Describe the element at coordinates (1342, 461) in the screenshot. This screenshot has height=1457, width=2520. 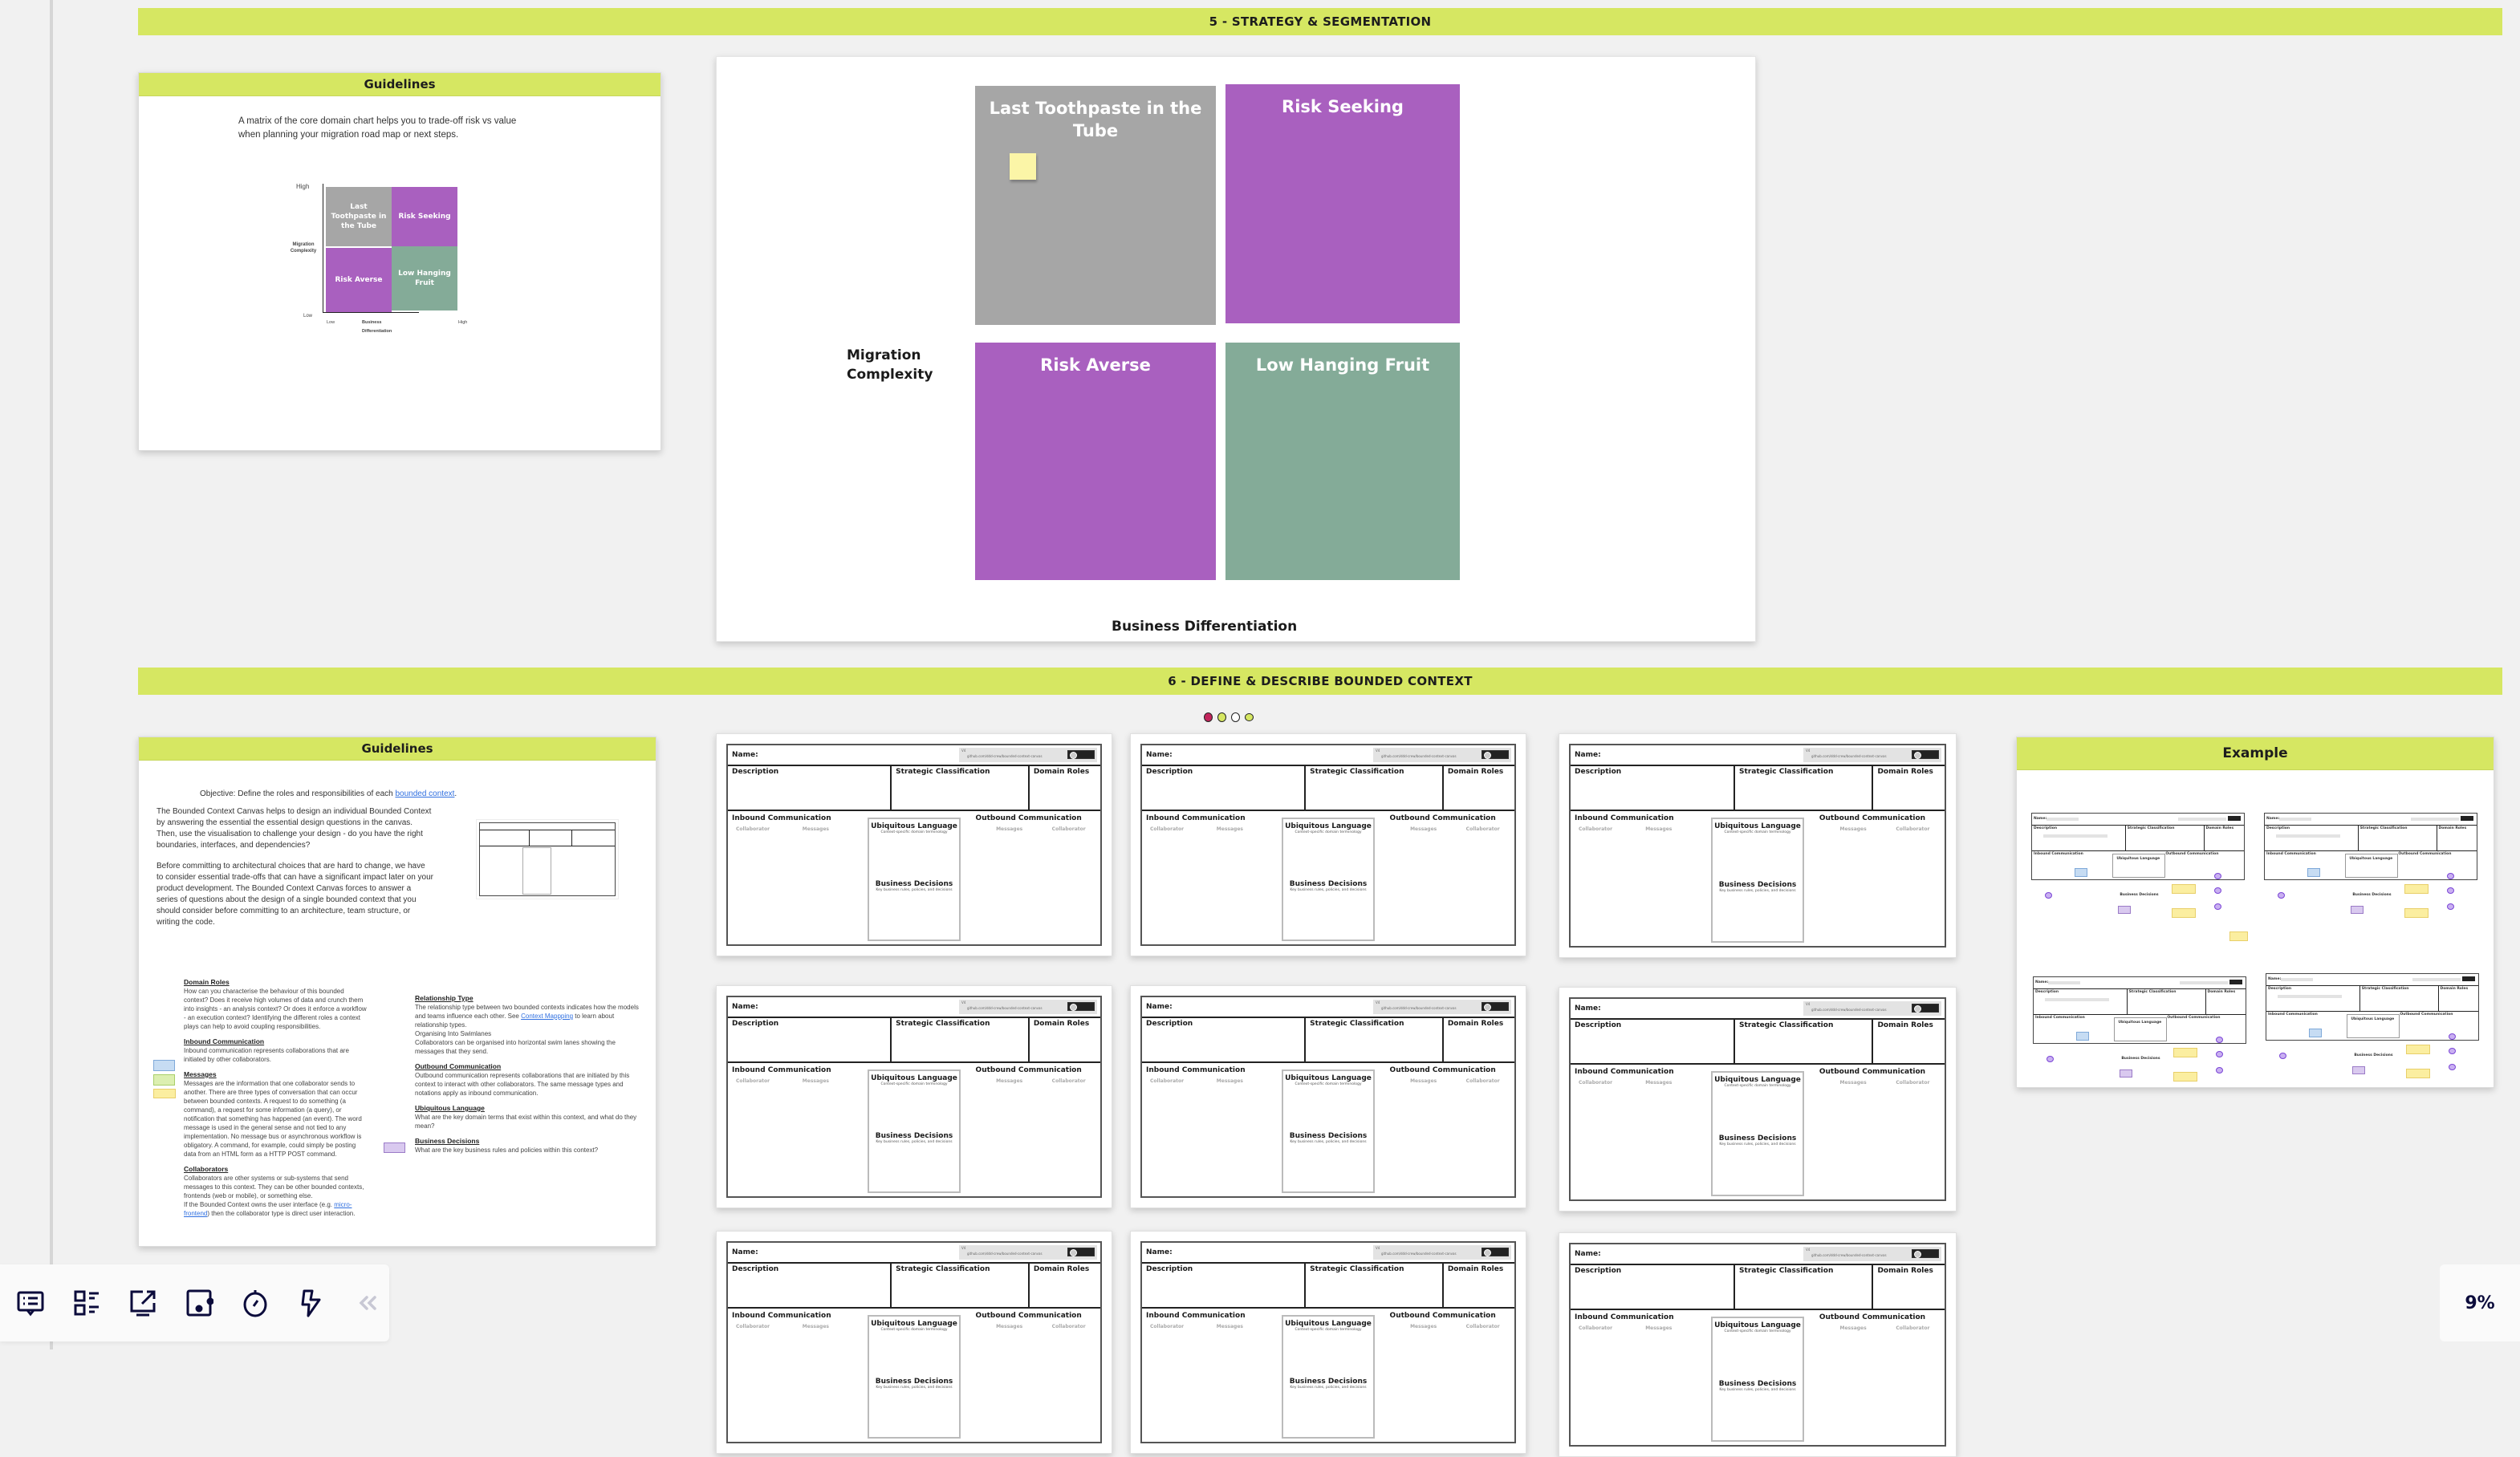
I see `quadrant-low-hanging-fruit: Low Hanging Fruit` at that location.